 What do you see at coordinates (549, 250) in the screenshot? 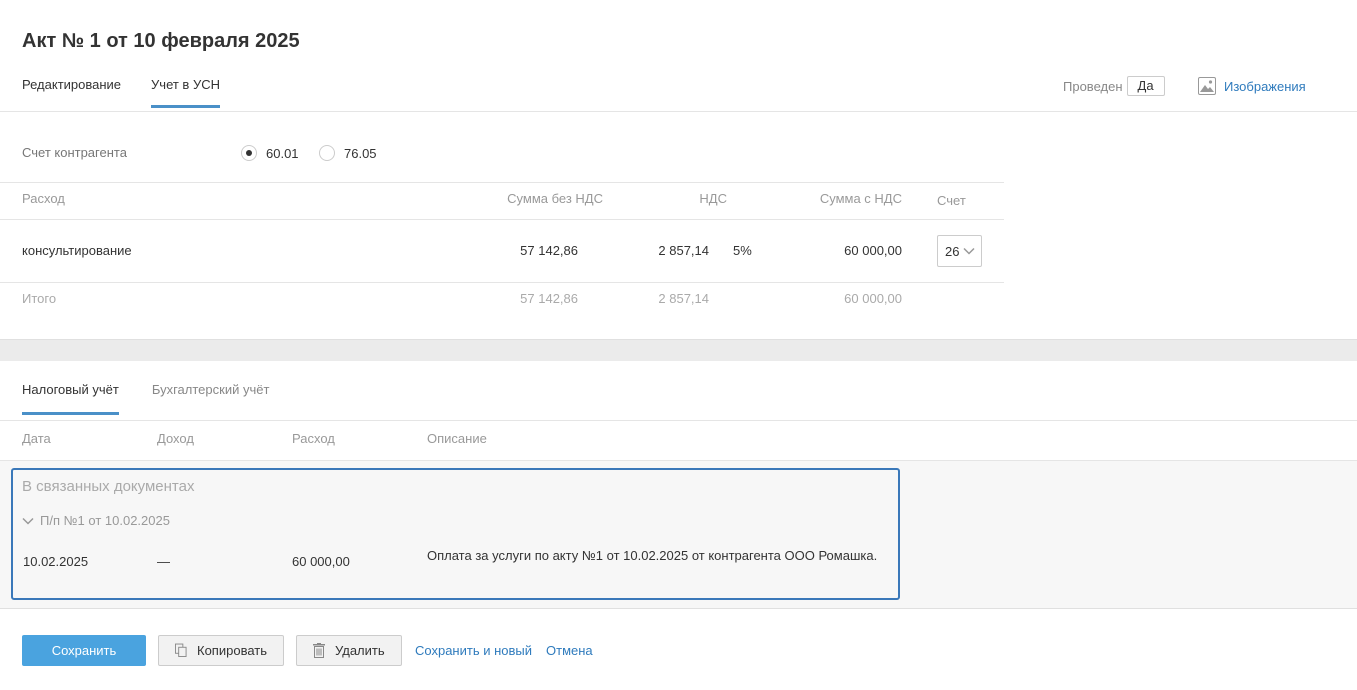
I see `expense-sum-no-vat: 57 142,86` at bounding box center [549, 250].